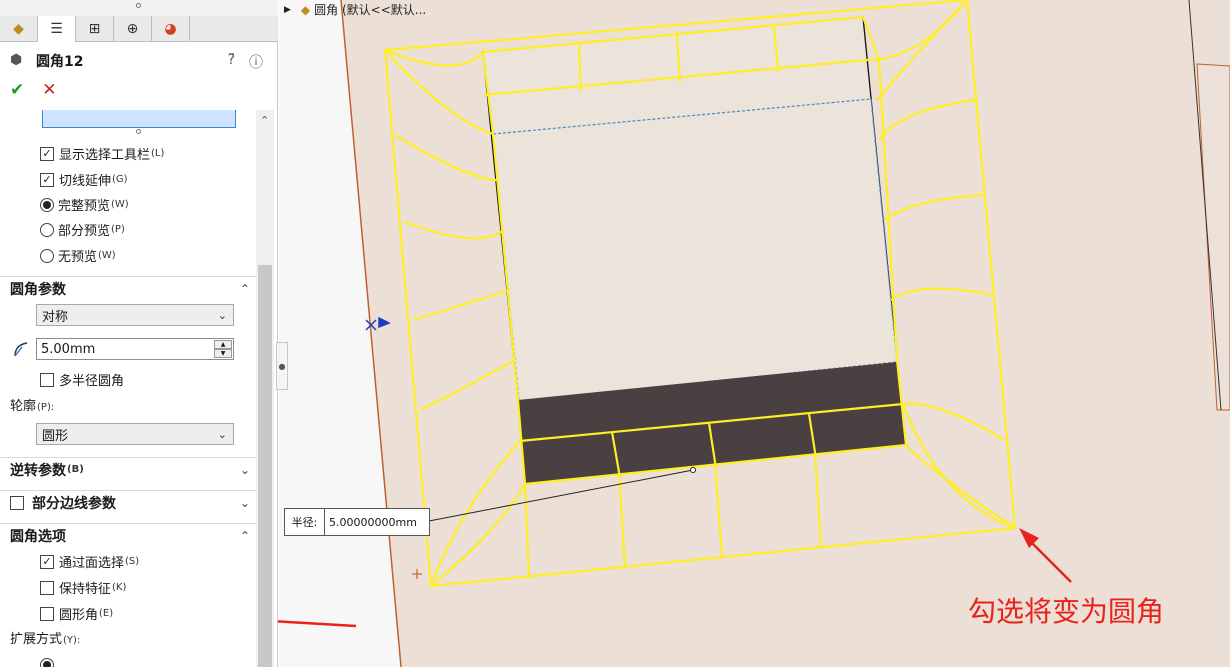 This screenshot has width=1230, height=667. I want to click on full-preview-key: (W), so click(120, 204).